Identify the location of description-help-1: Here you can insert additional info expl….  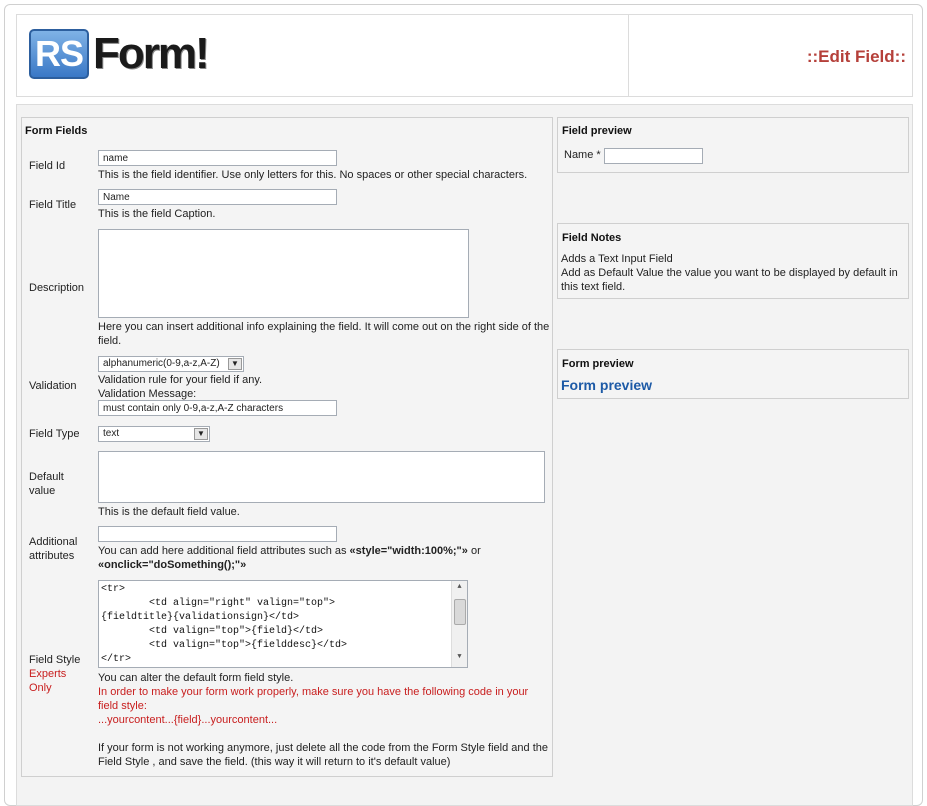
(324, 327).